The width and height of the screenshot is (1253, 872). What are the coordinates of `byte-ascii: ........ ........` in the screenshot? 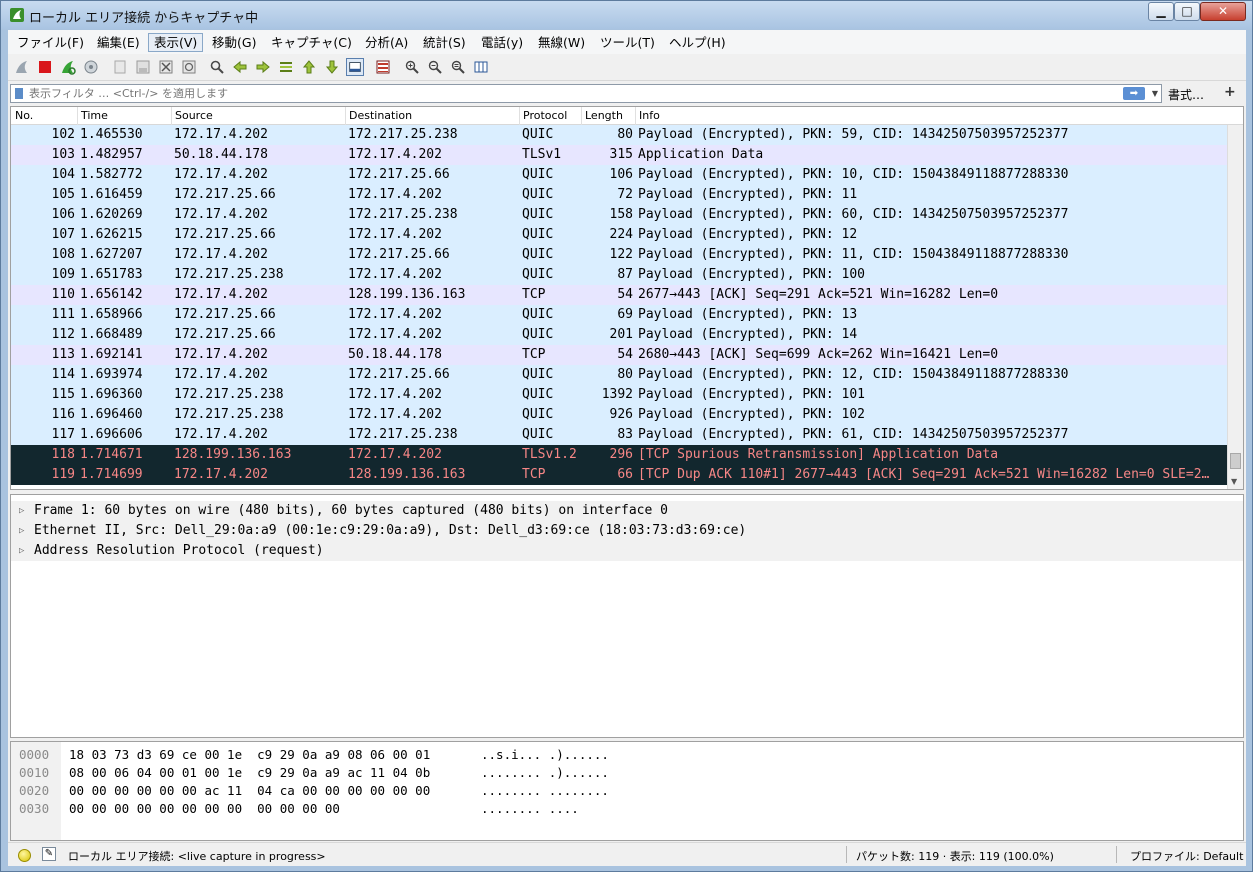 It's located at (545, 791).